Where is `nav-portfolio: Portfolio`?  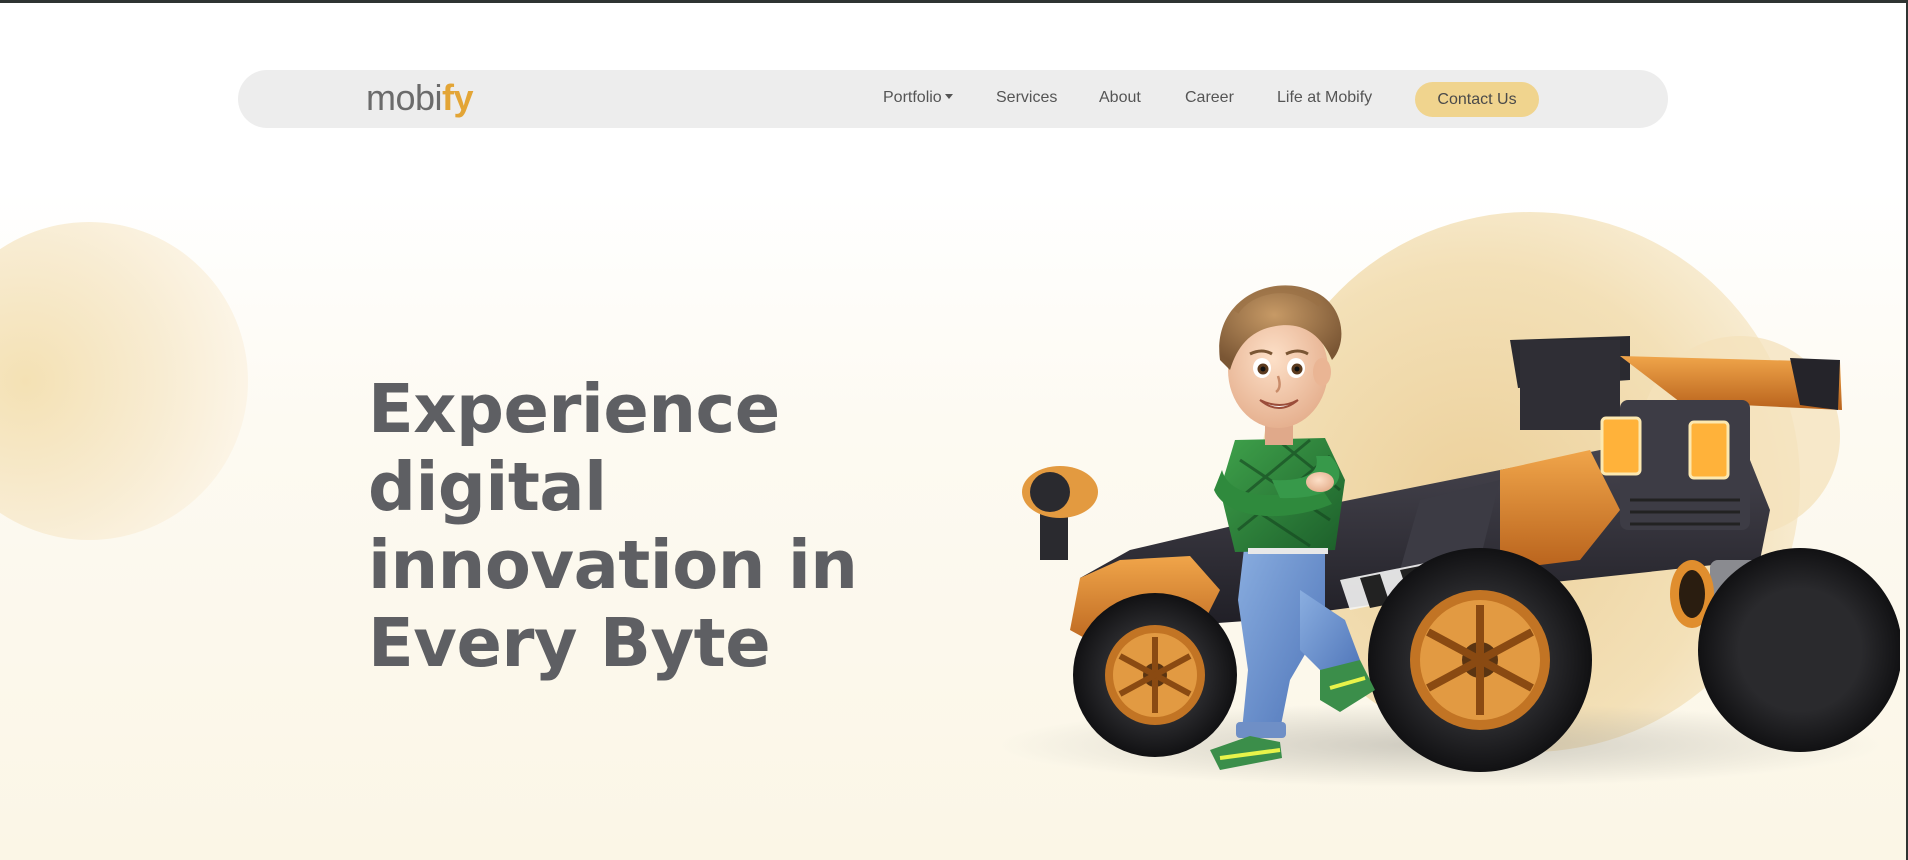 nav-portfolio: Portfolio is located at coordinates (918, 98).